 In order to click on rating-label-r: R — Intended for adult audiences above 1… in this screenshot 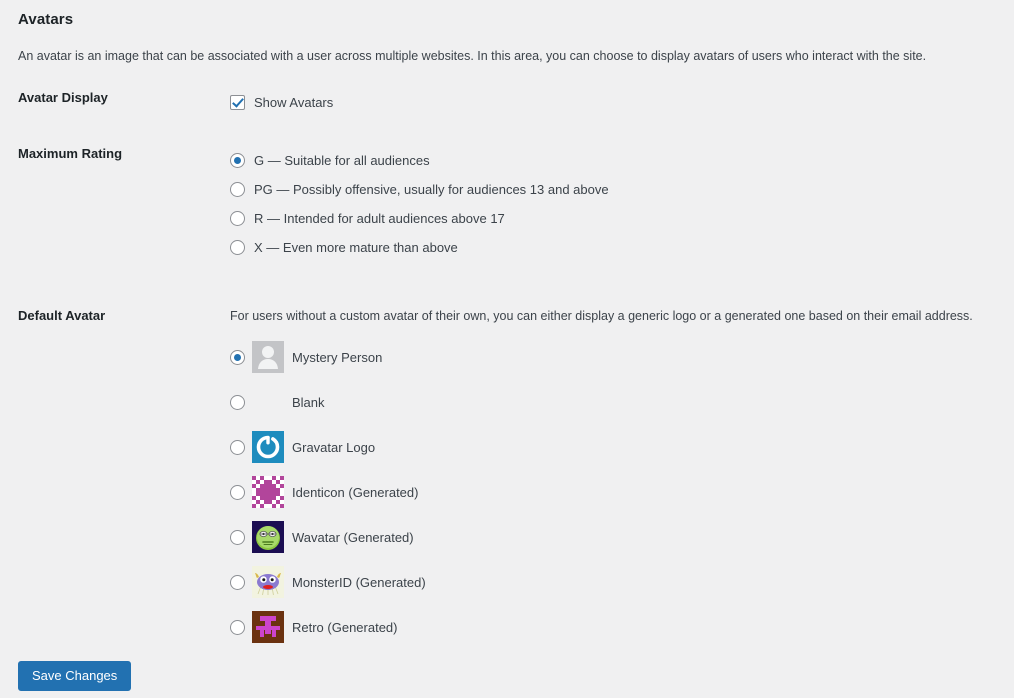, I will do `click(379, 218)`.